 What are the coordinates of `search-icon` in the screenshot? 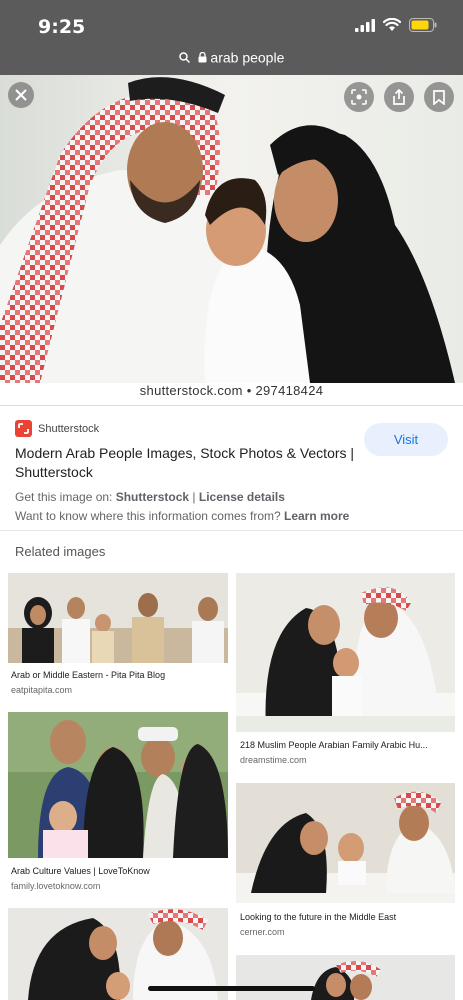 It's located at (184, 57).